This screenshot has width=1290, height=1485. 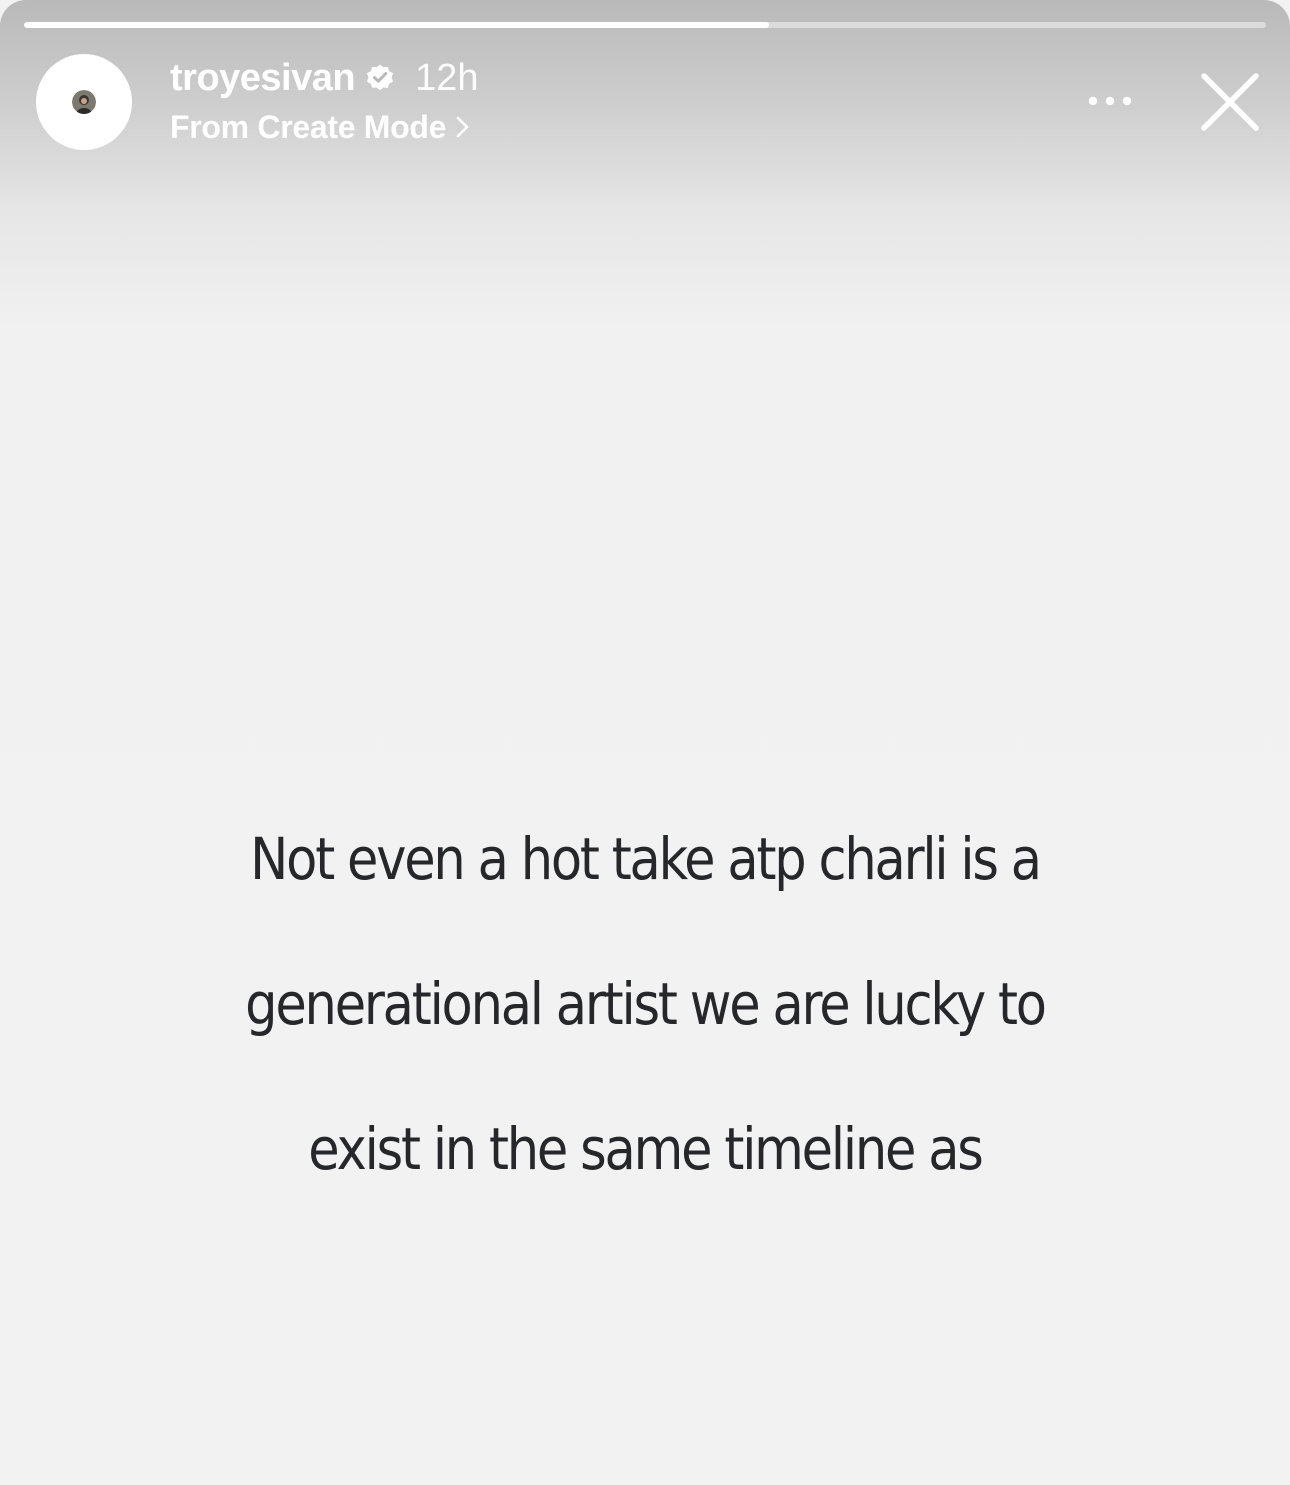 I want to click on story-timestamp: 12h, so click(x=447, y=77).